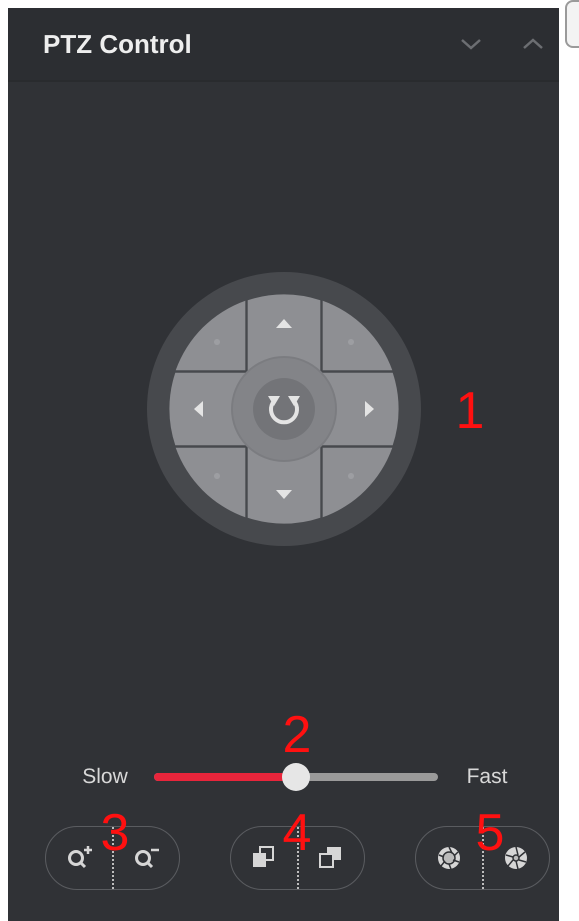  I want to click on callout-number: 3, so click(115, 833).